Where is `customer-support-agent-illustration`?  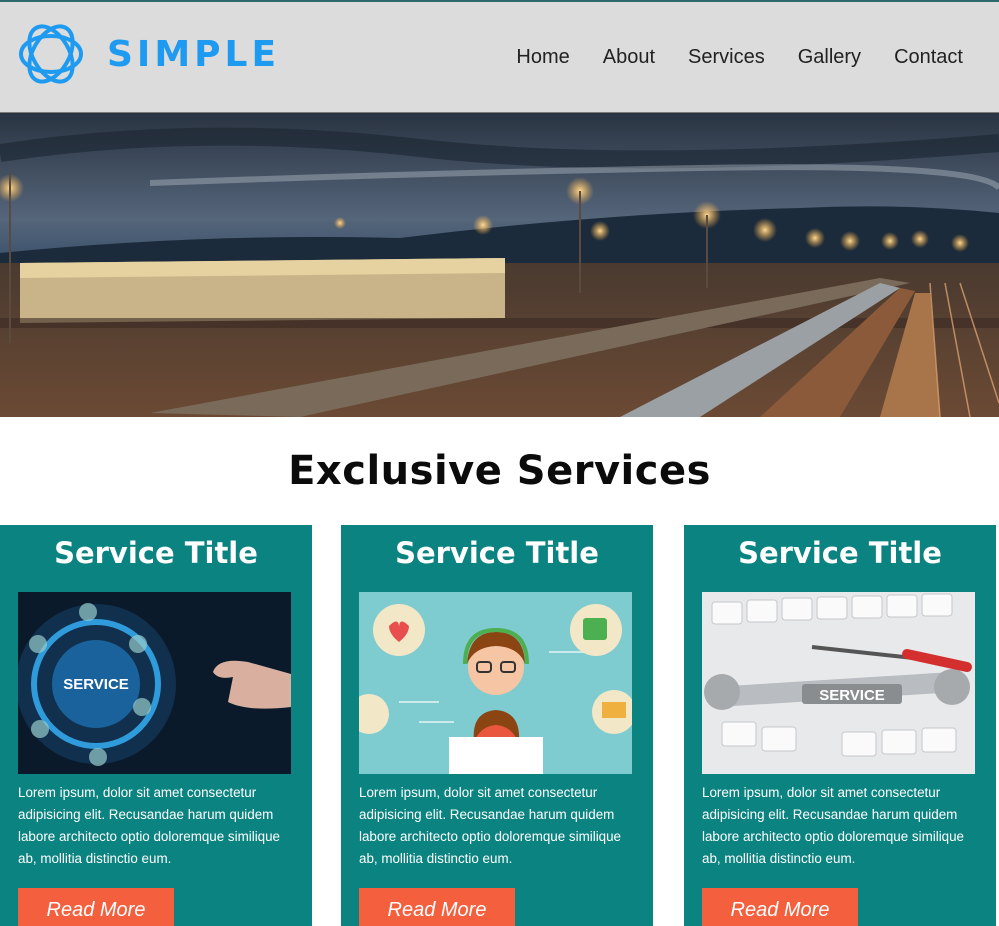 customer-support-agent-illustration is located at coordinates (495, 683).